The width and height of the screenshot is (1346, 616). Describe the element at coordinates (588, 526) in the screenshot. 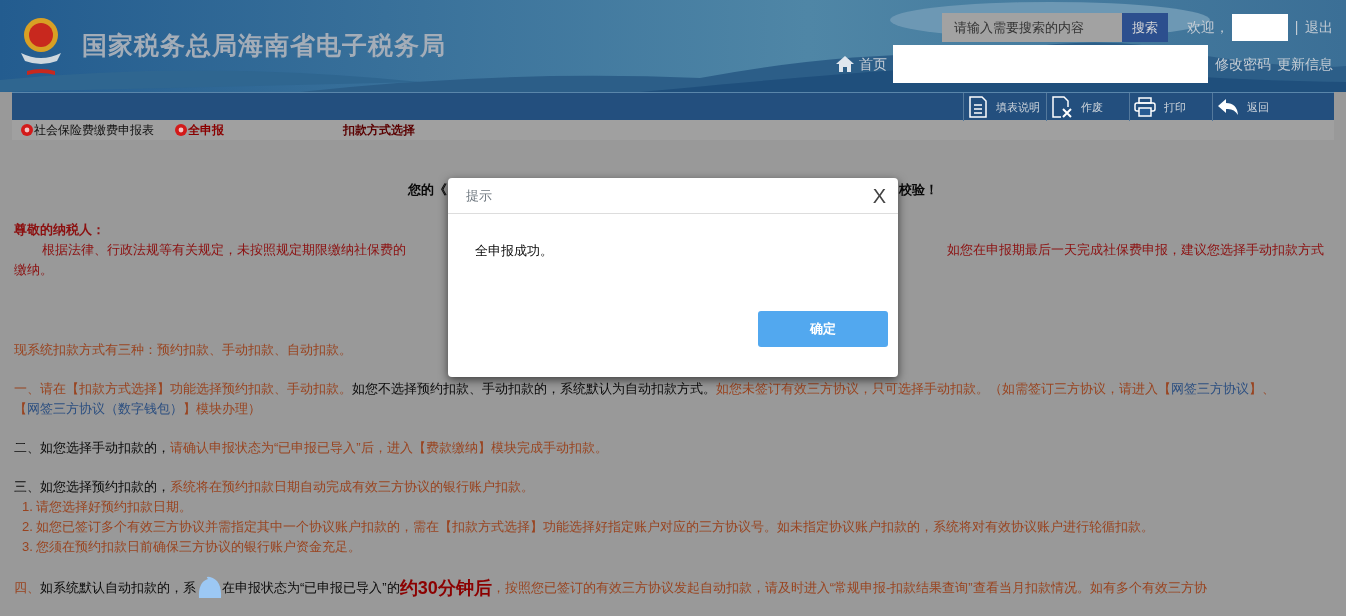

I see `list-item-text: 2. 如您已签订多个有效三方协议并需指定其中一个协议账户扣款的，需在【扣款方式选择】功能选择好指定账户对应的三方协议号。如未指定协议账户扣款的，系统将对有效协议账户进行轮循扣款。` at that location.